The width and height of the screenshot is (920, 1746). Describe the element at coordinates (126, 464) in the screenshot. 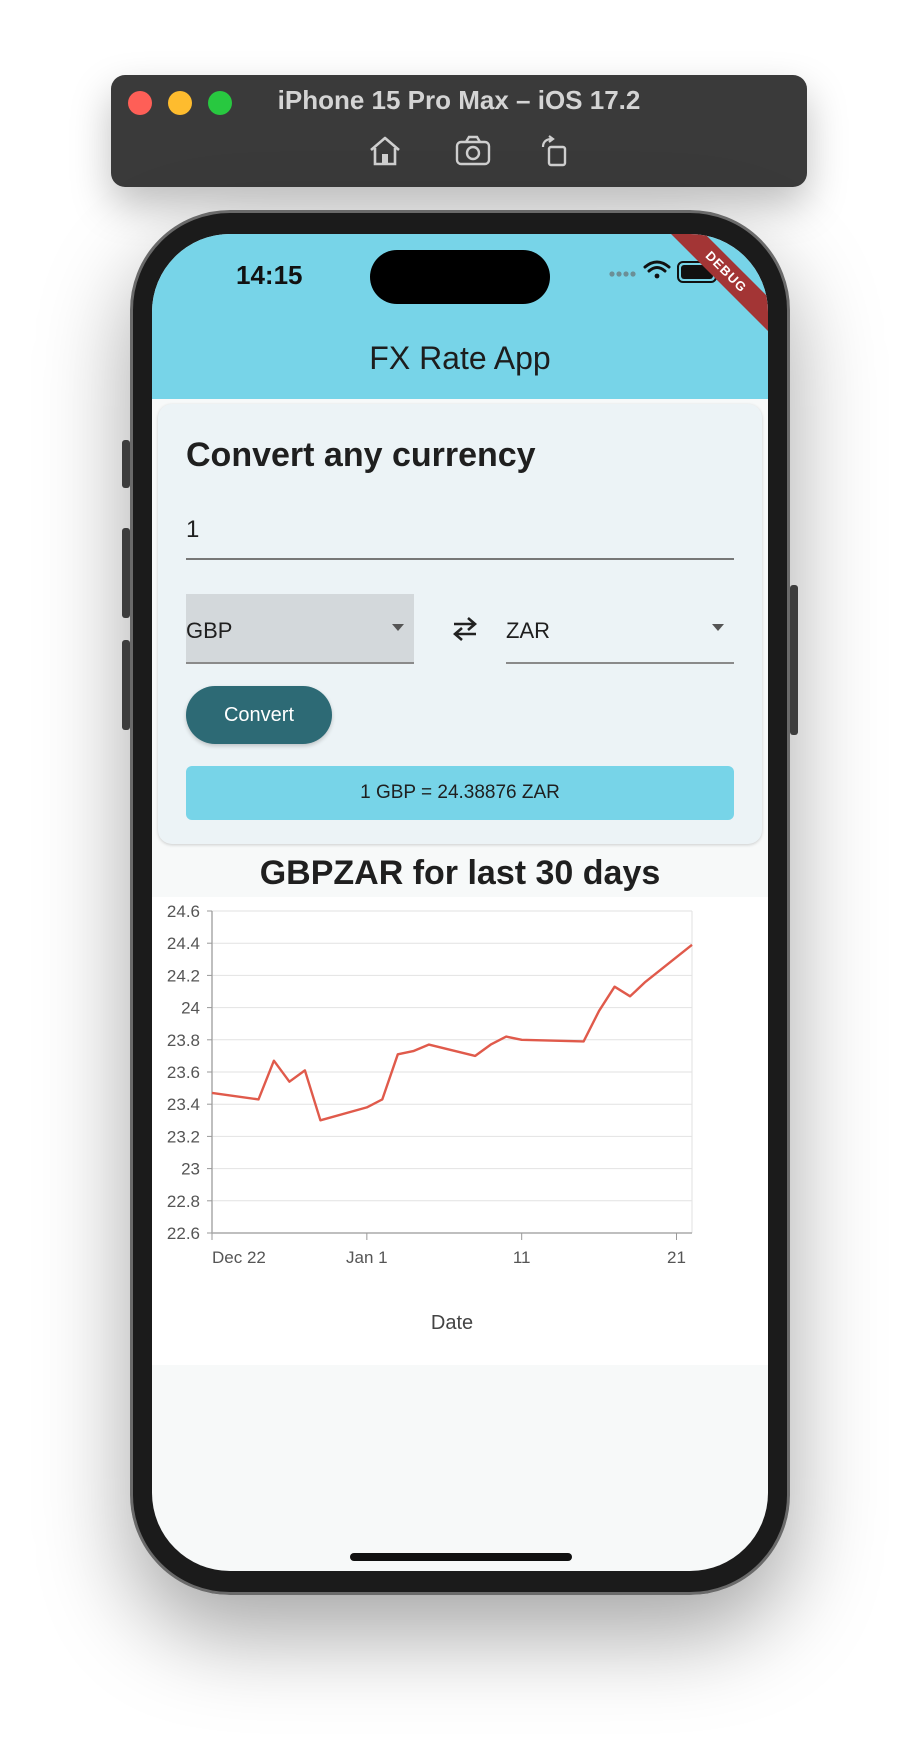

I see `action-button` at that location.